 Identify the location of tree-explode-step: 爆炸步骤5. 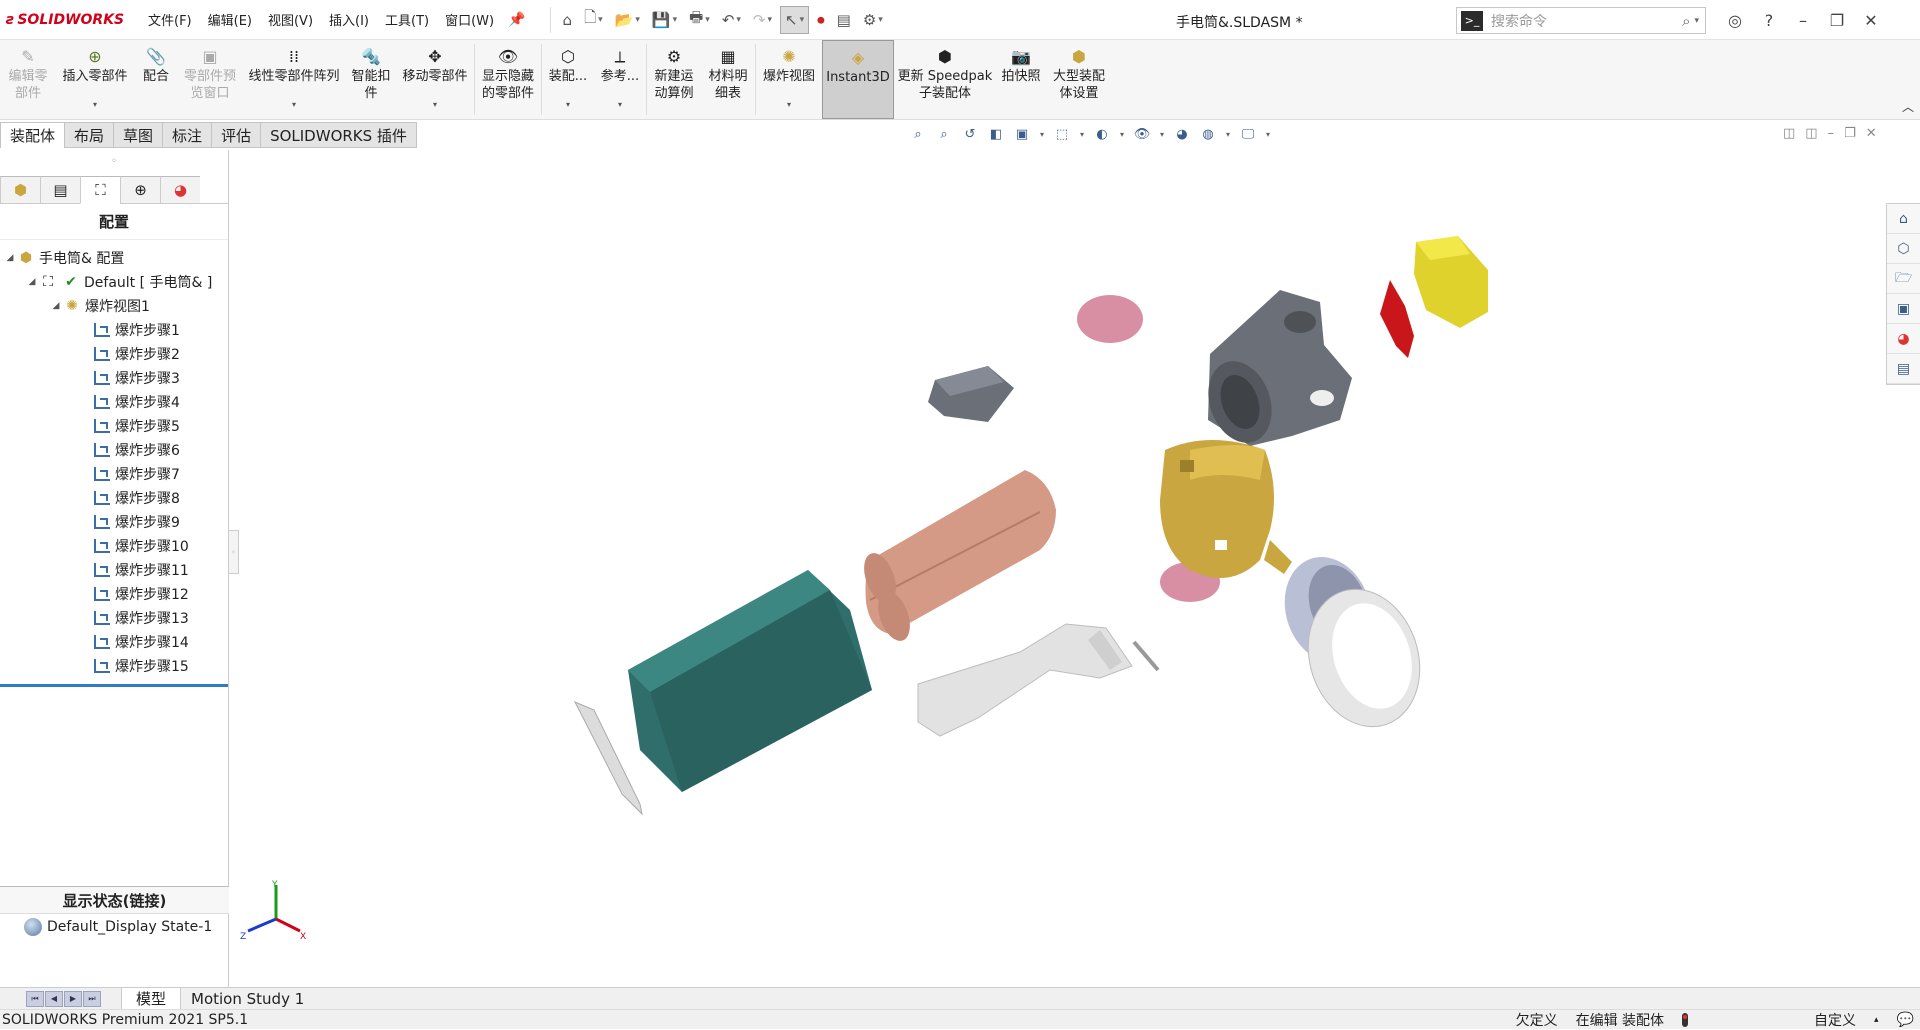
(114, 426).